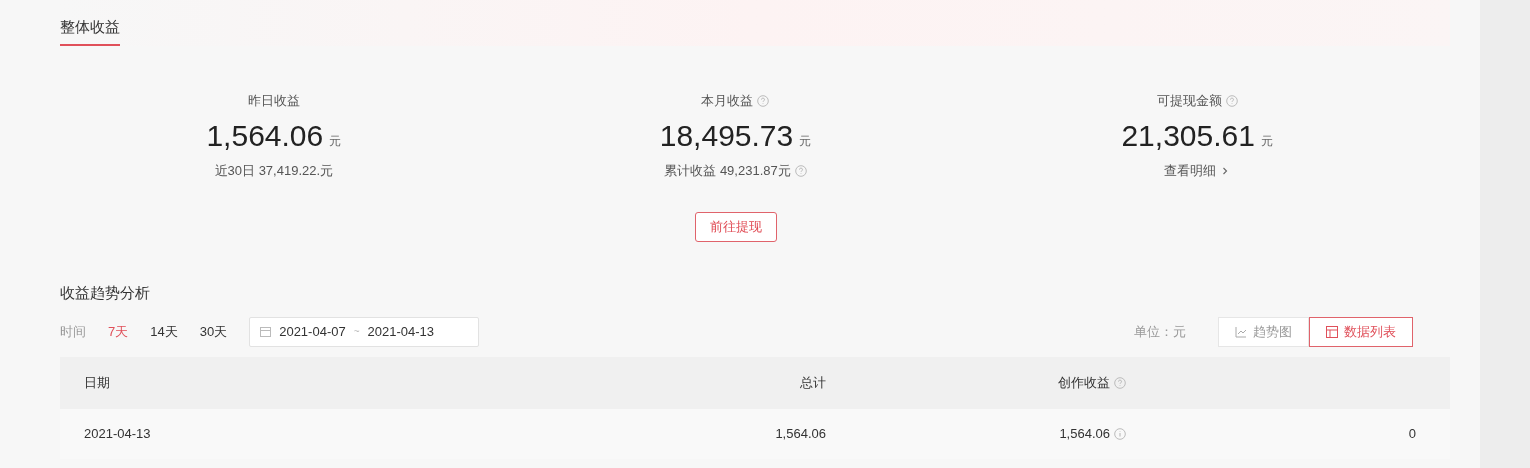  What do you see at coordinates (1160, 331) in the screenshot?
I see `unit-label: 单位：元` at bounding box center [1160, 331].